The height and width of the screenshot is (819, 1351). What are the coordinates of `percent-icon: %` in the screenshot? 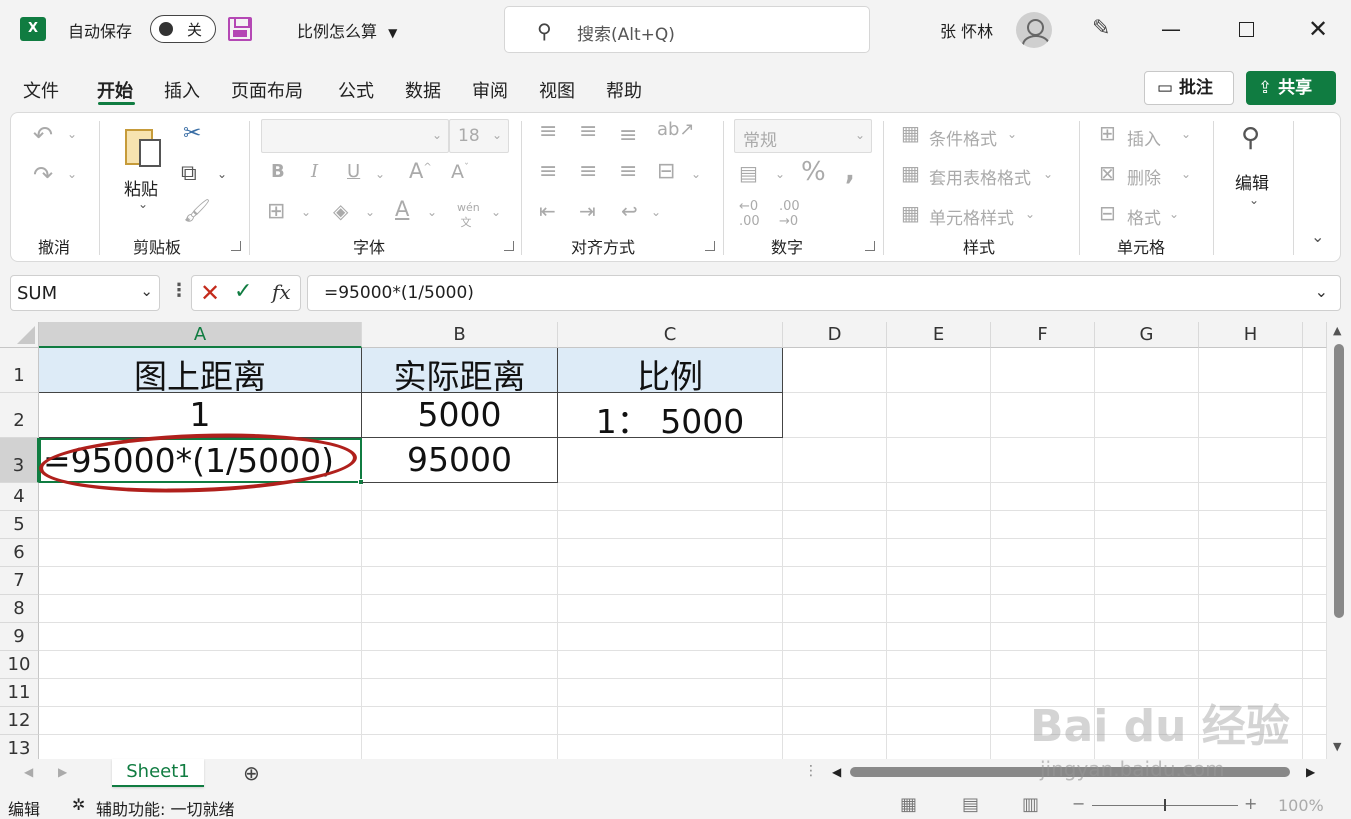 It's located at (813, 172).